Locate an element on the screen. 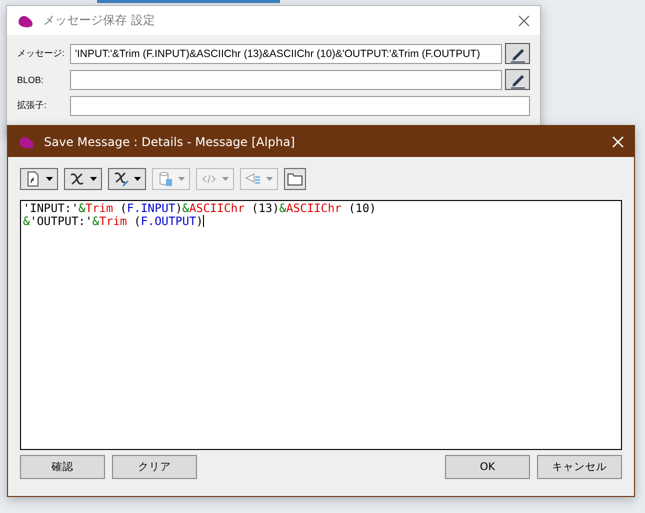 The height and width of the screenshot is (513, 645). folder-button is located at coordinates (295, 179).